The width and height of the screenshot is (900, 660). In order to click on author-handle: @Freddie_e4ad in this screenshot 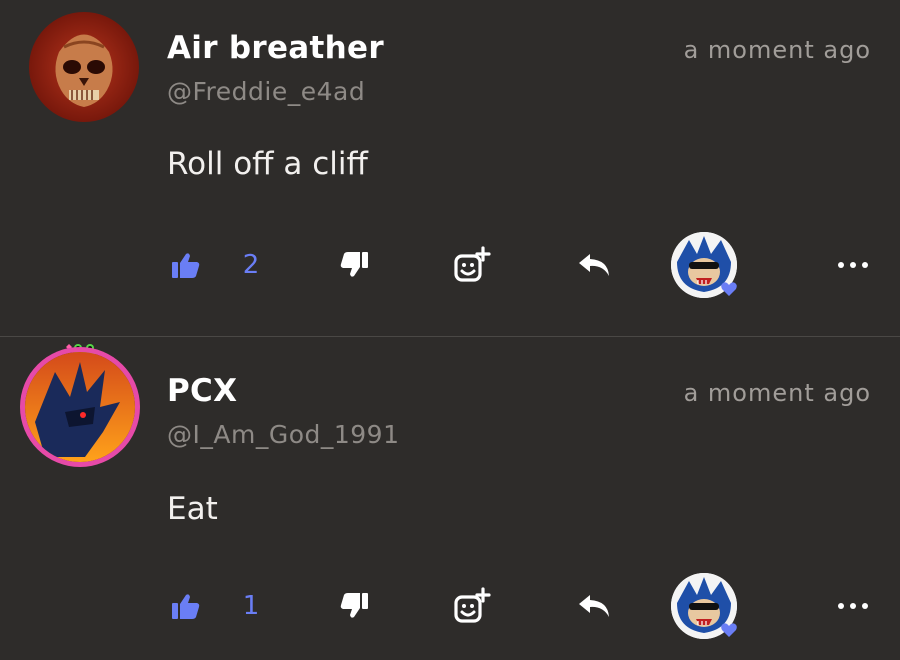, I will do `click(266, 91)`.